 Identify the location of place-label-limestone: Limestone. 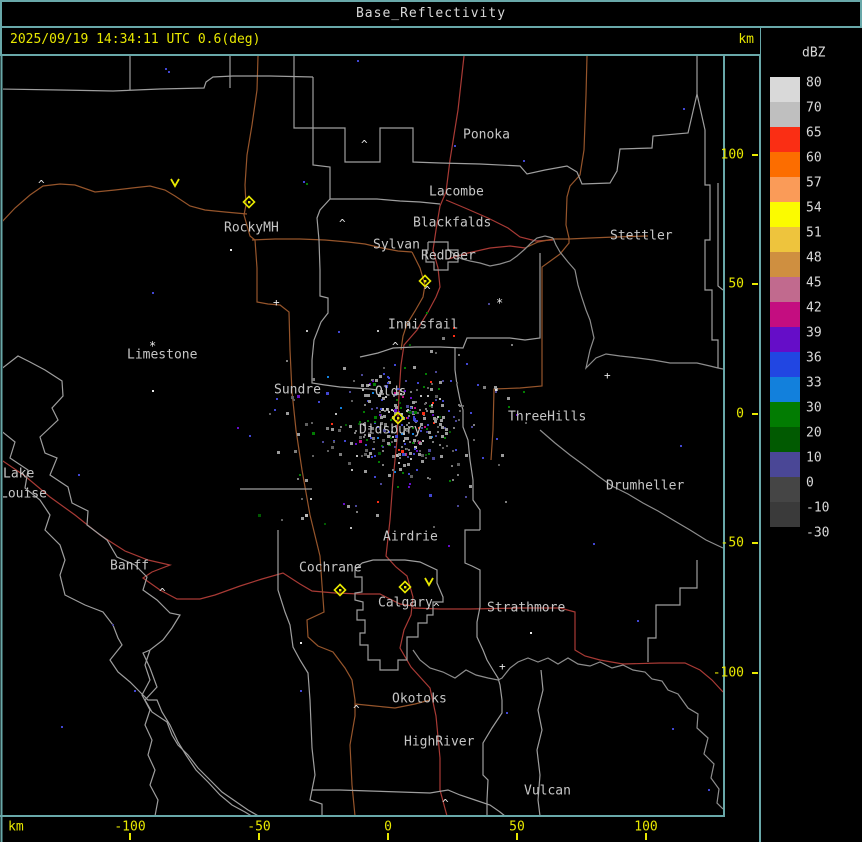
(162, 355).